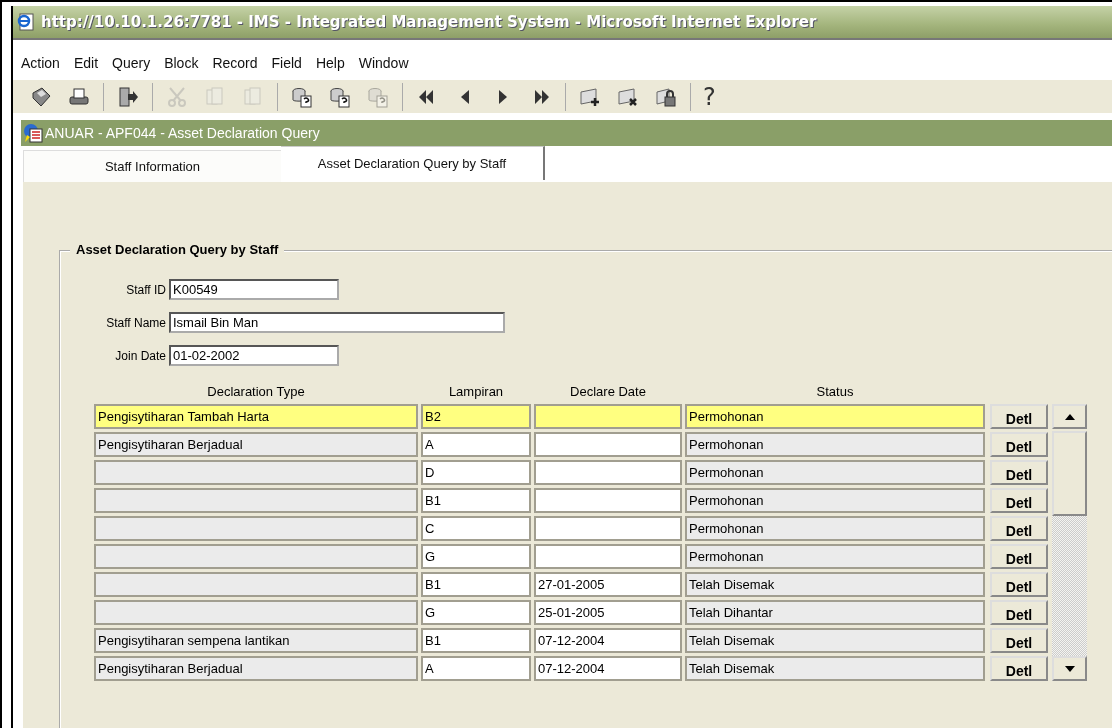 The width and height of the screenshot is (1112, 728). Describe the element at coordinates (145, 289) in the screenshot. I see `field-label: Staff ID` at that location.